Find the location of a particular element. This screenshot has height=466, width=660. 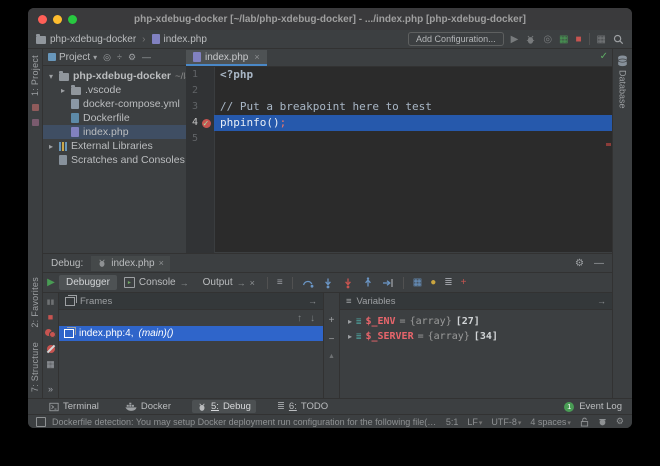

tree-item-external-libraries: ▸ External Libraries is located at coordinates (114, 146).